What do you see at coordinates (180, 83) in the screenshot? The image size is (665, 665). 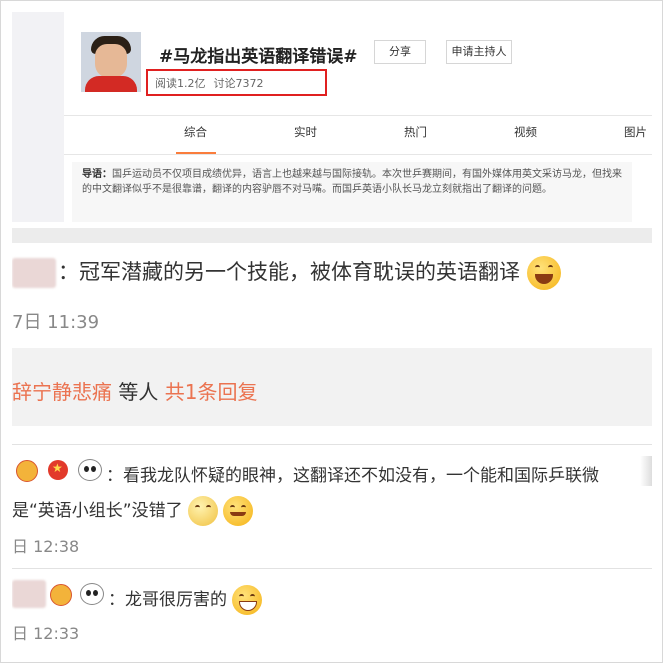 I see `read-count: 阅读1.2亿` at bounding box center [180, 83].